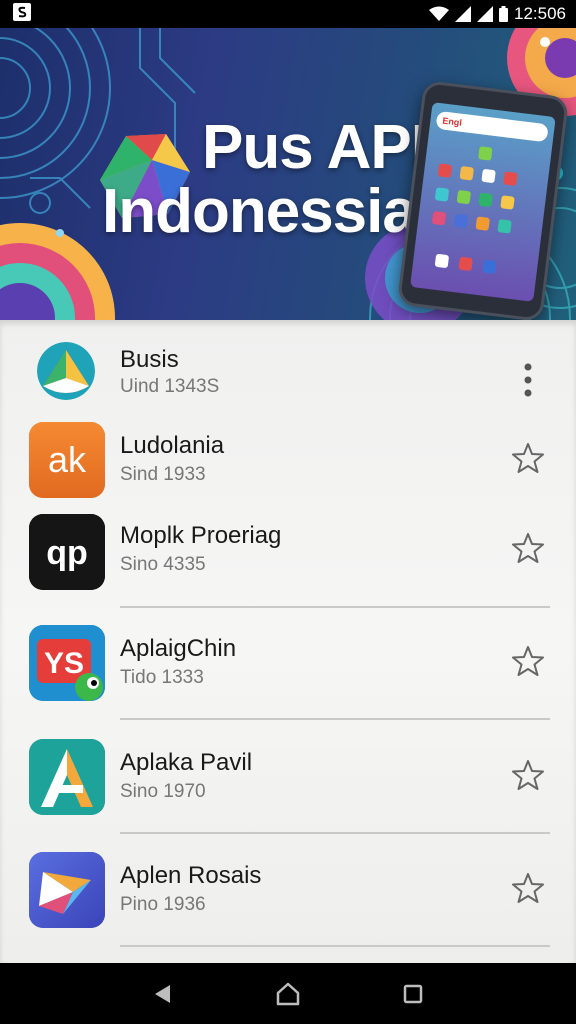 This screenshot has height=1024, width=576. I want to click on banner-title: Pus APR Indonessia, so click(279, 179).